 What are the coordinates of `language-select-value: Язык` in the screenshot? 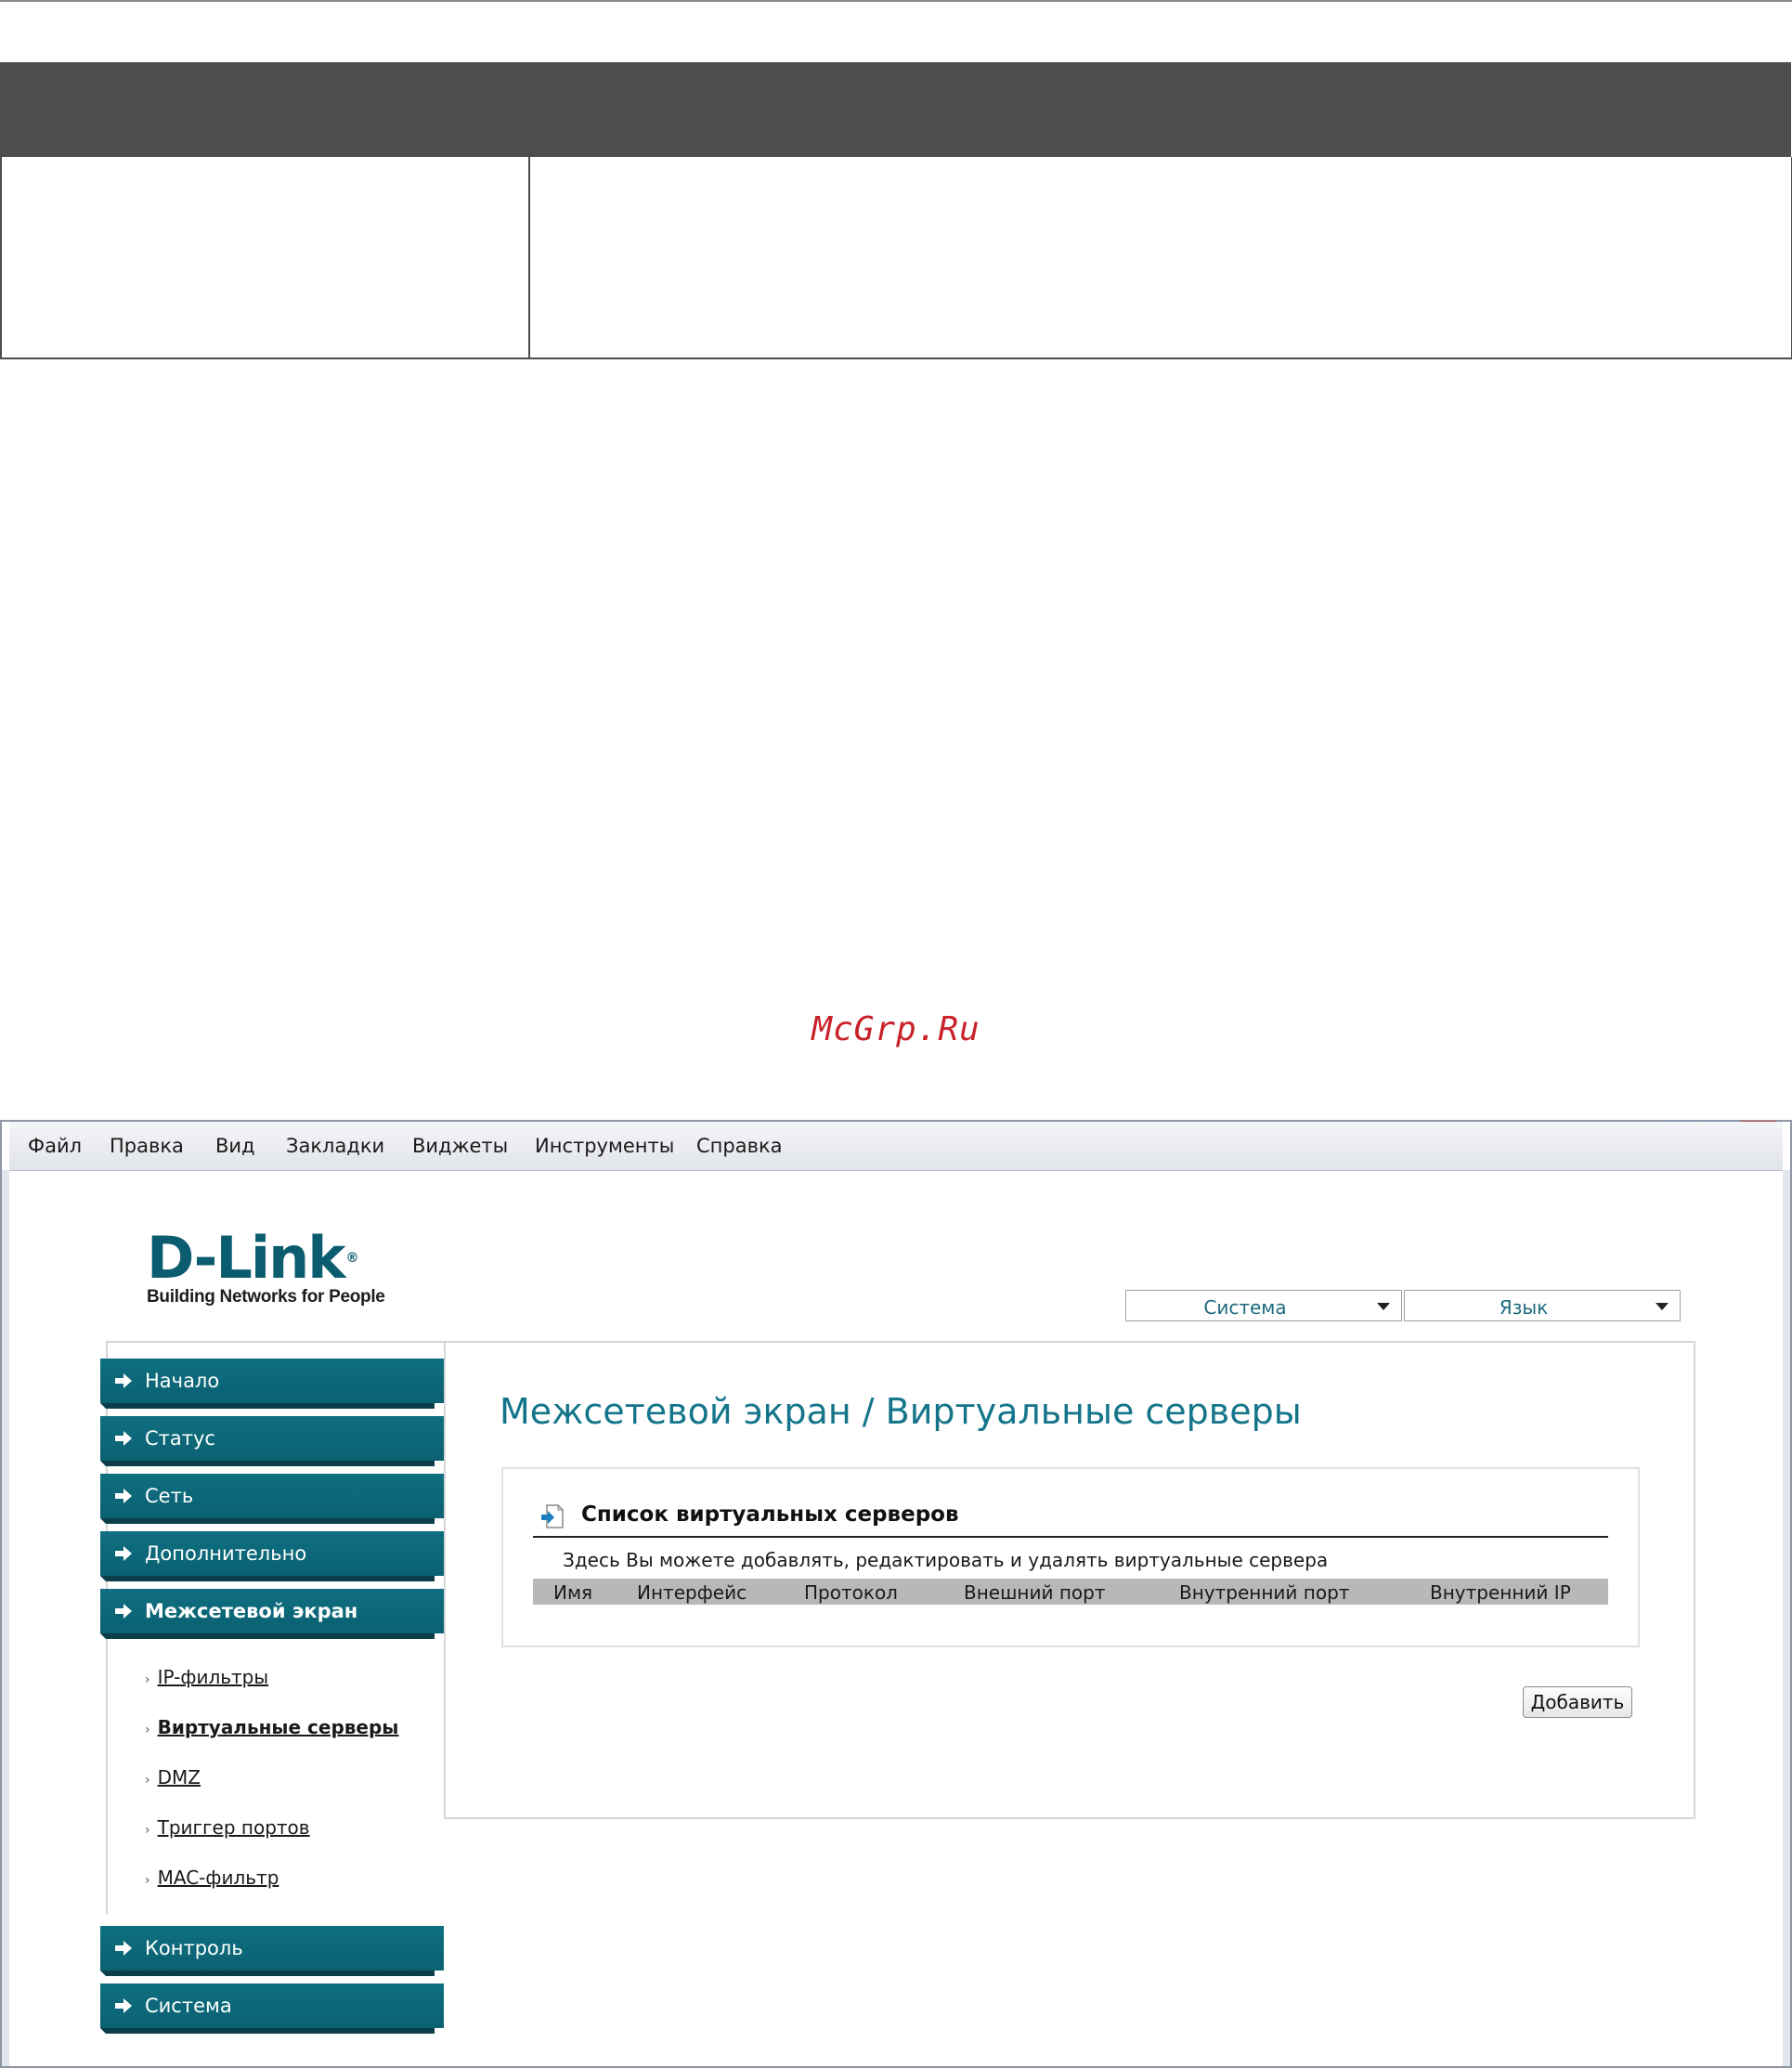 It's located at (1524, 1307).